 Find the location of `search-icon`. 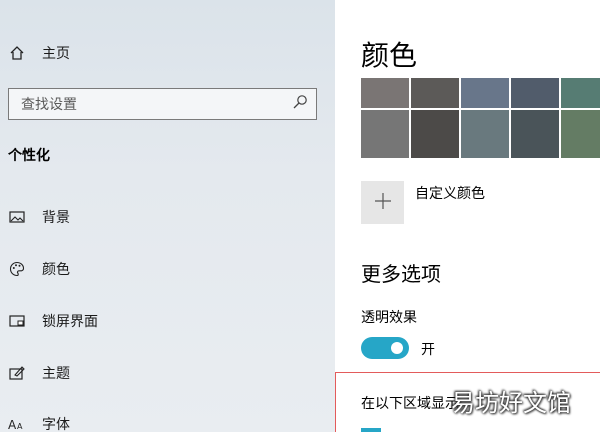

search-icon is located at coordinates (300, 104).